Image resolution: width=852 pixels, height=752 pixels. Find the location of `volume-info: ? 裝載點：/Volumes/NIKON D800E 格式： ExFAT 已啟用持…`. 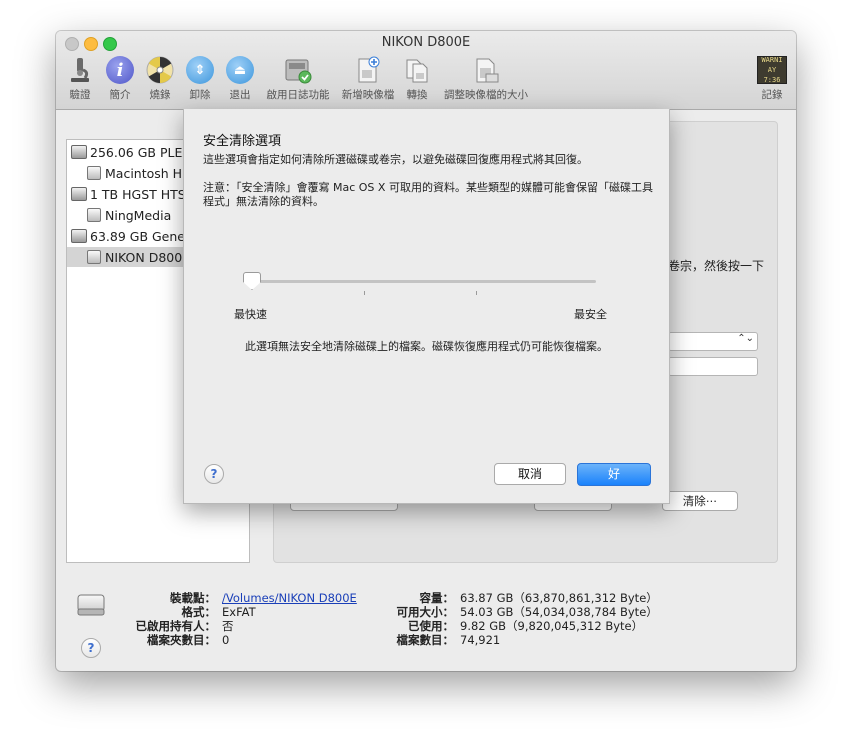

volume-info: ? 裝載點：/Volumes/NIKON D800E 格式： ExFAT 已啟用持… is located at coordinates (426, 621).